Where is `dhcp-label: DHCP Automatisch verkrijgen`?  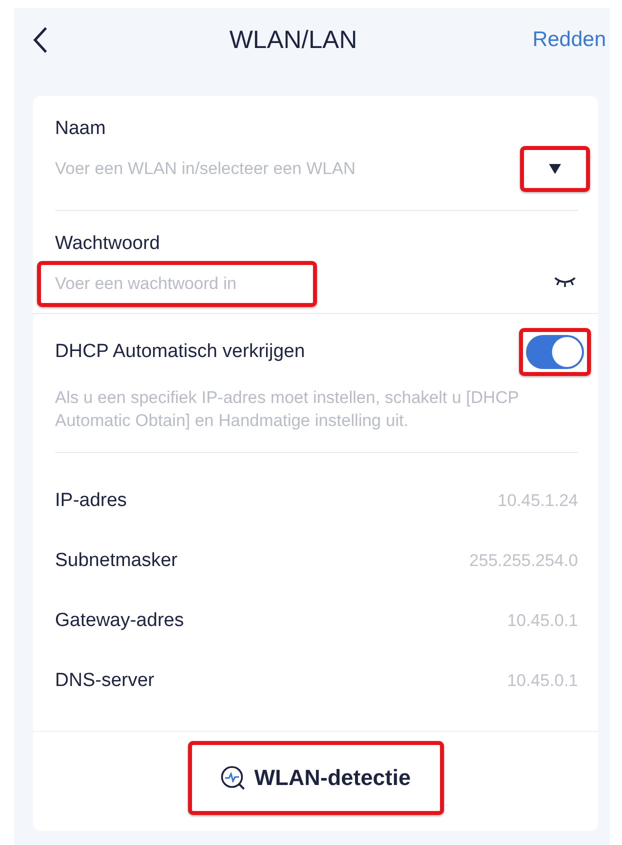 dhcp-label: DHCP Automatisch verkrijgen is located at coordinates (180, 352).